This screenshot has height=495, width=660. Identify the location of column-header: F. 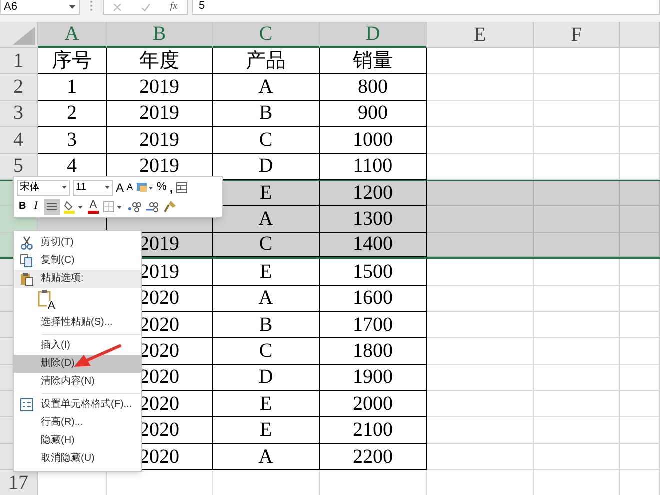
(577, 35).